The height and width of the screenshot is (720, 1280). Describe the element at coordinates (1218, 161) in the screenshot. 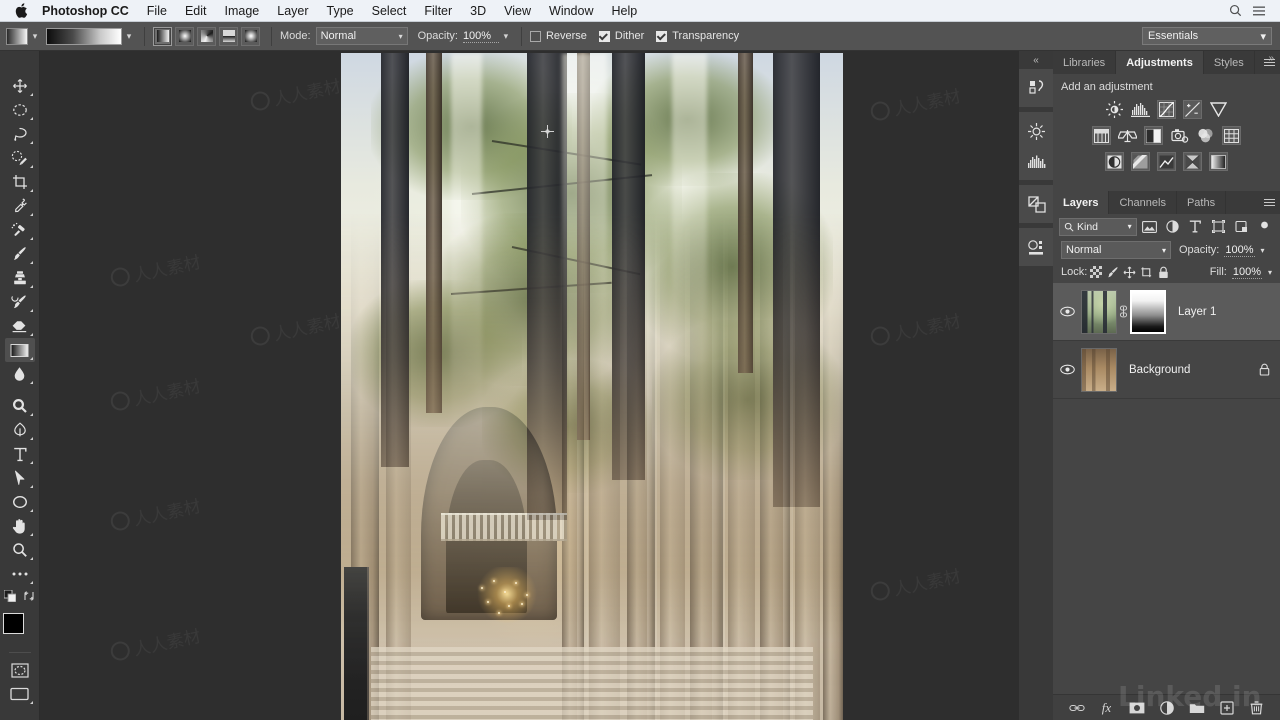

I see `gradient-map-icon` at that location.